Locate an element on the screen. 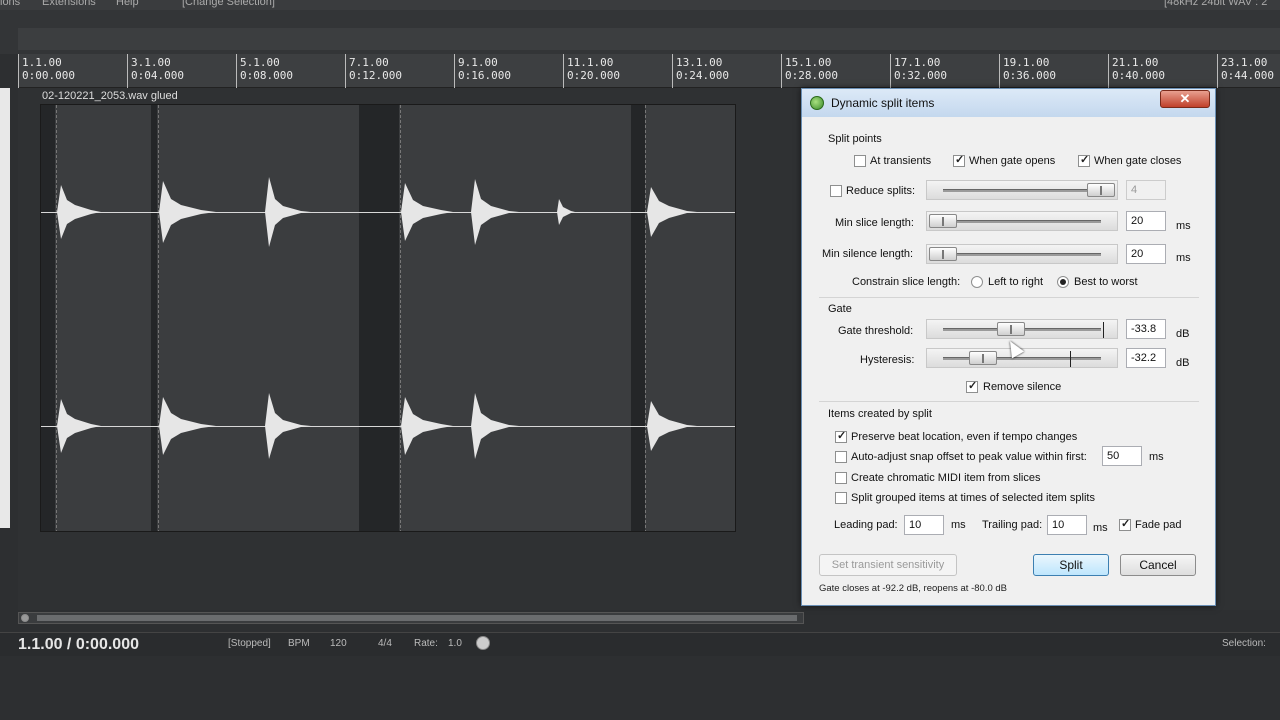 The height and width of the screenshot is (720, 1280). min-silence-field: 20 is located at coordinates (1146, 254).